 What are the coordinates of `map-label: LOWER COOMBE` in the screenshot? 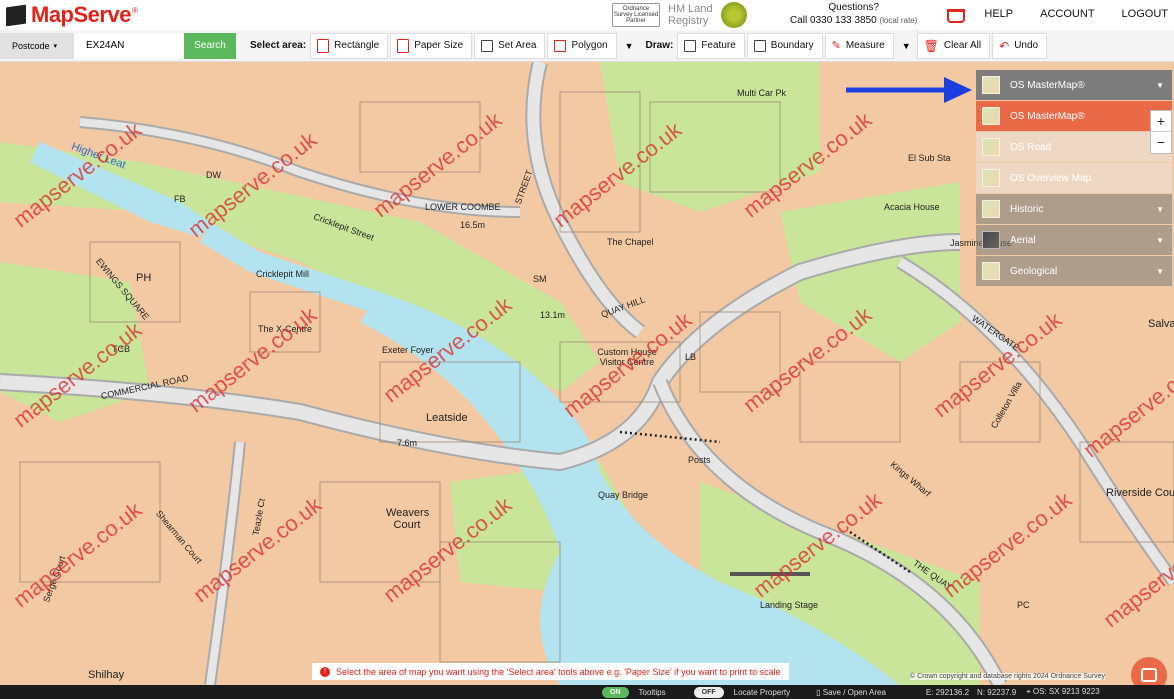 It's located at (463, 207).